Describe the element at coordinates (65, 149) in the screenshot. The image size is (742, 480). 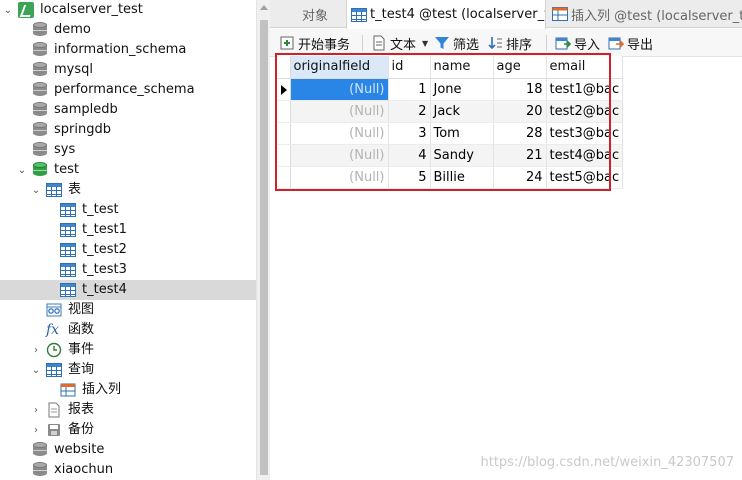
I see `tree-item-label: sys` at that location.